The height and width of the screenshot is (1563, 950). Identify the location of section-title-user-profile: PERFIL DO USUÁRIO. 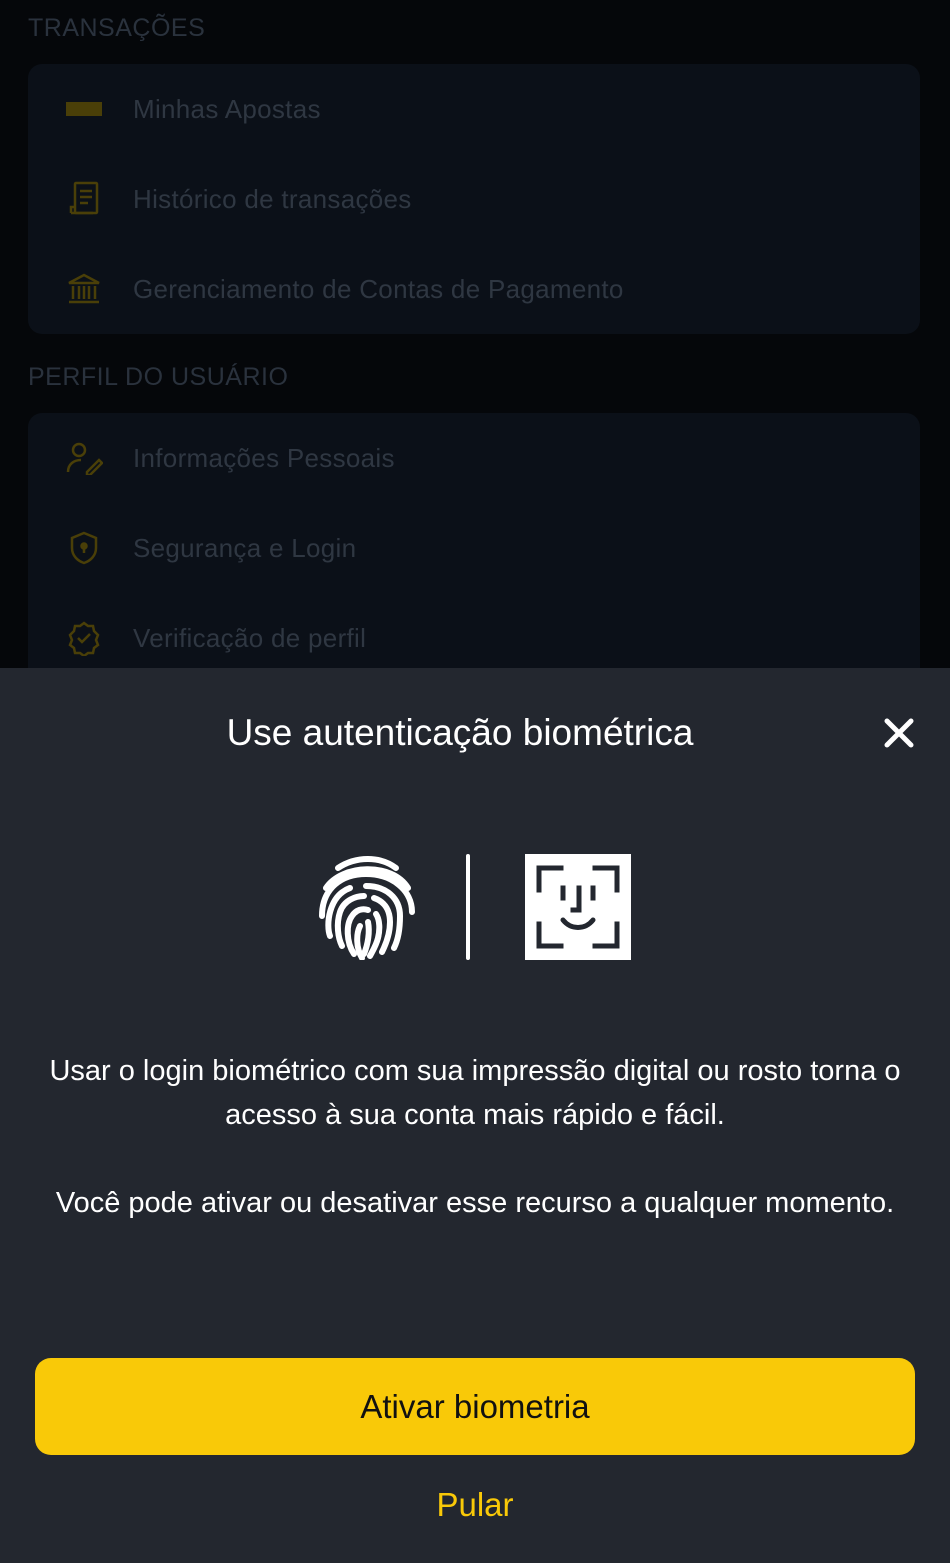
(158, 377).